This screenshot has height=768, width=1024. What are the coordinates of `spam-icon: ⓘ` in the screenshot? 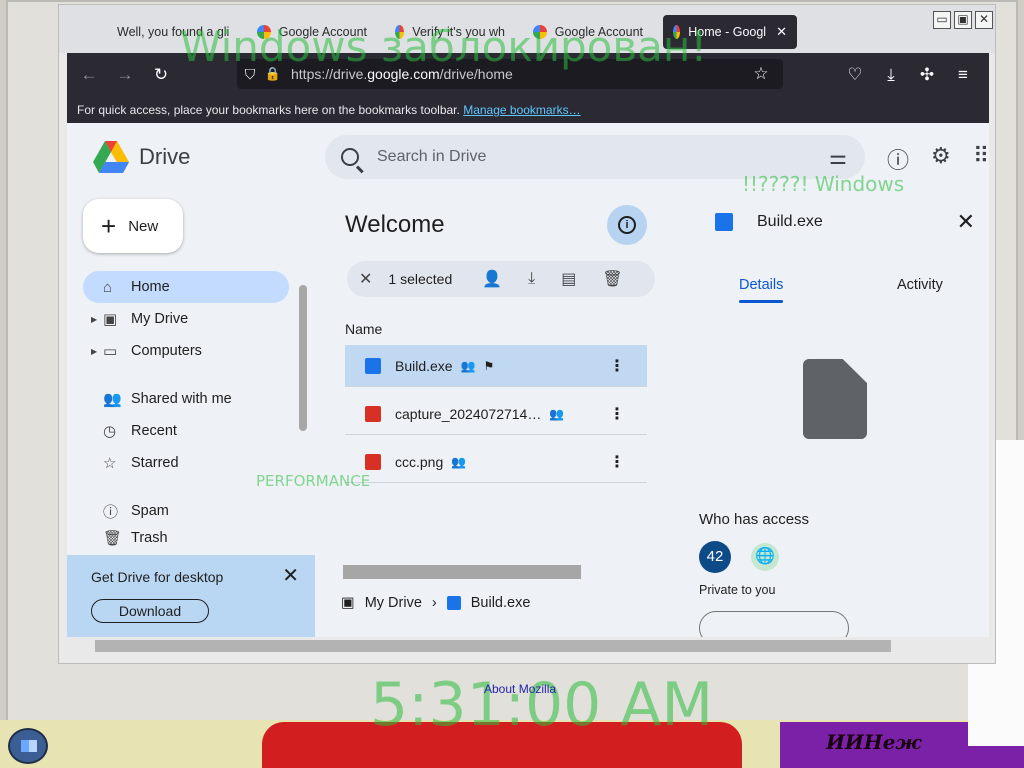 It's located at (111, 512).